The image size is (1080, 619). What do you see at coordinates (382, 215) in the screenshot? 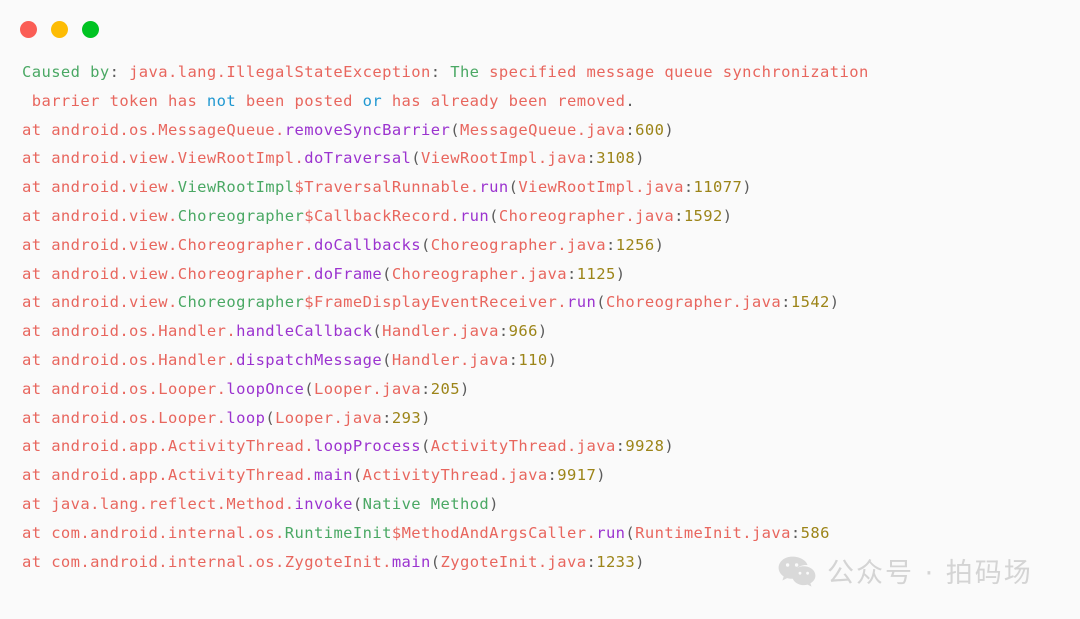
I see `code-token: $CallbackRecord.` at bounding box center [382, 215].